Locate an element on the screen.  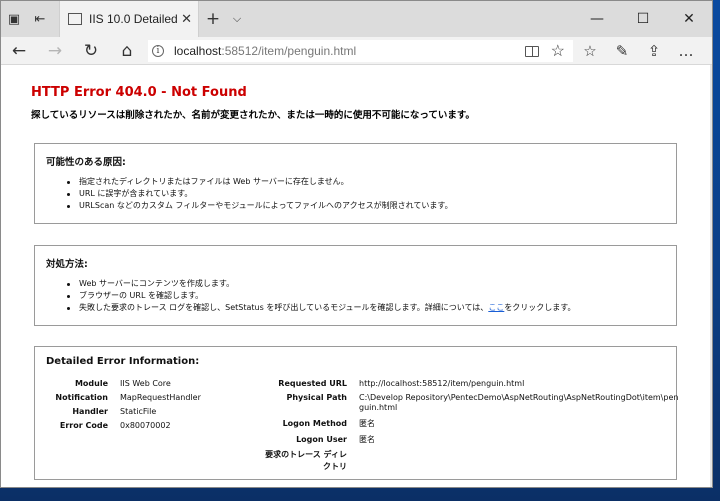
detail-value: StaticFile is located at coordinates (138, 411).